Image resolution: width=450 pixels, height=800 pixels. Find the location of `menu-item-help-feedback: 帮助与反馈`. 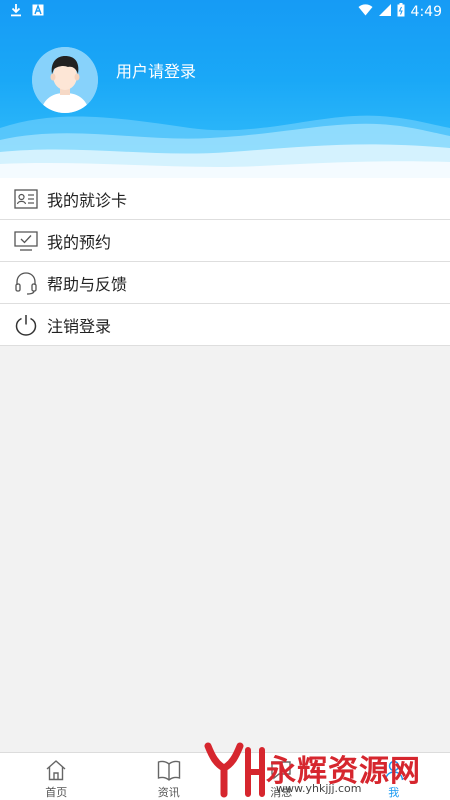

menu-item-help-feedback: 帮助与反馈 is located at coordinates (225, 283).